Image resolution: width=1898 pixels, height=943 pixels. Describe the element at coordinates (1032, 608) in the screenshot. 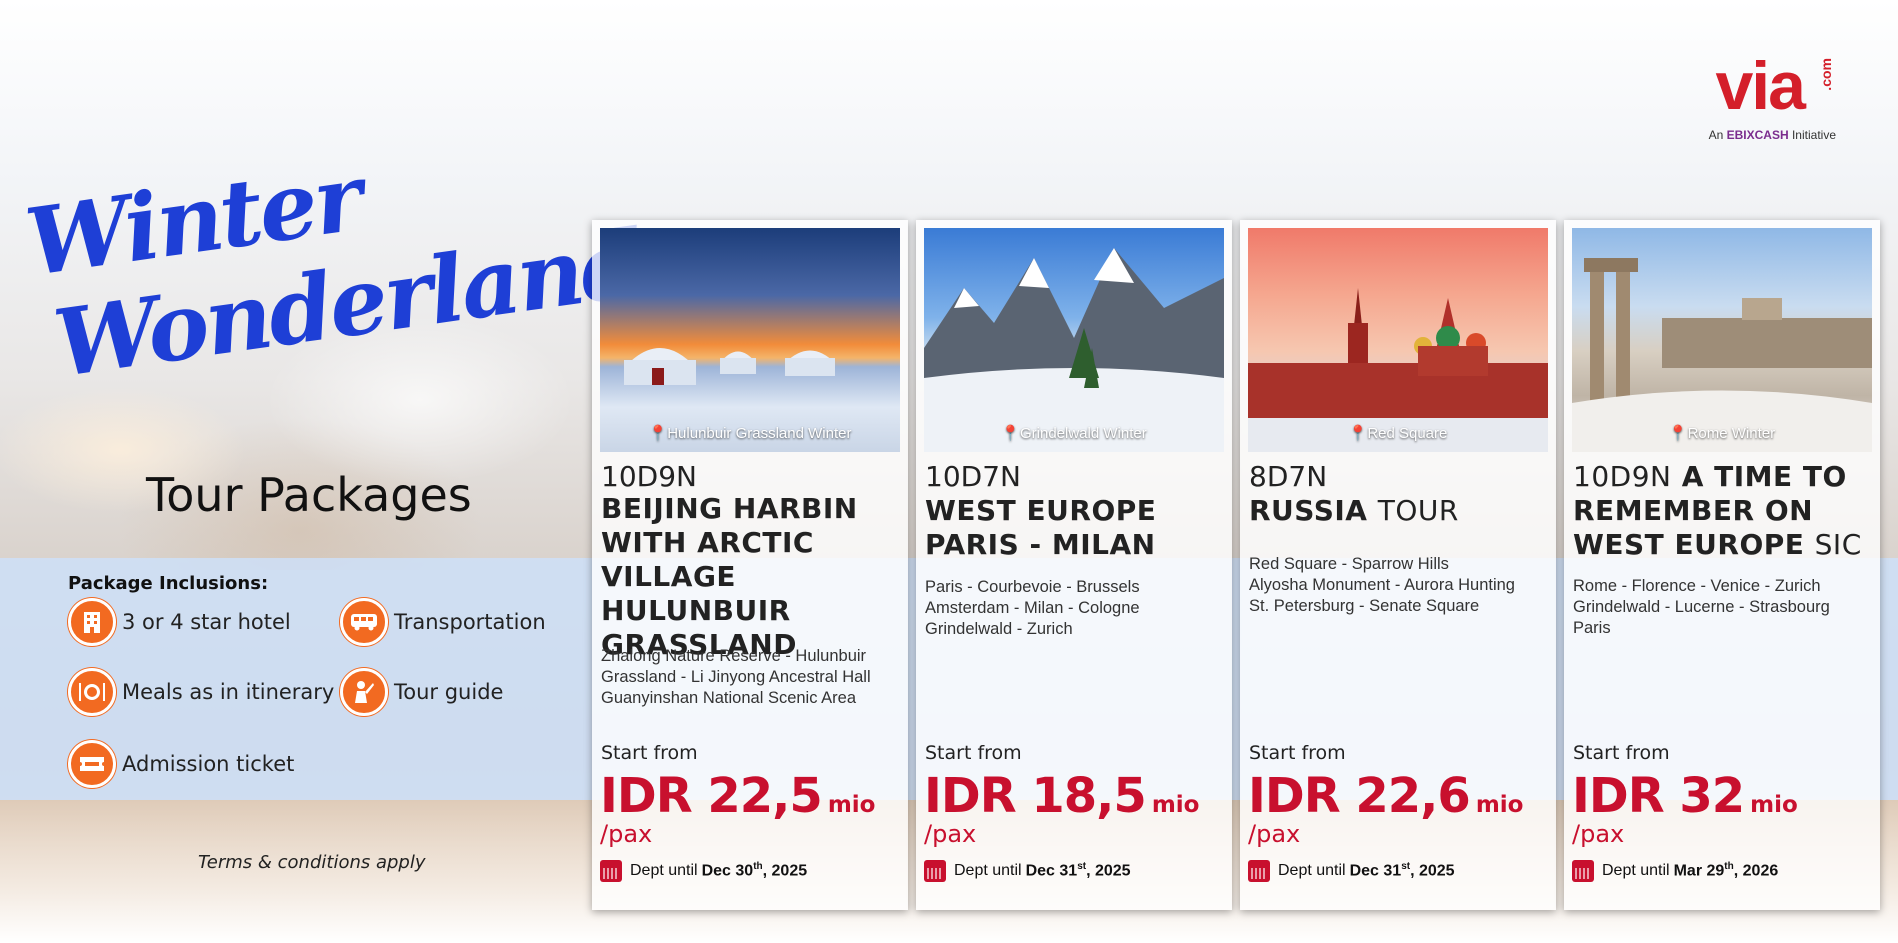

I see `route-line: Amsterdam - Milan - Cologne` at that location.